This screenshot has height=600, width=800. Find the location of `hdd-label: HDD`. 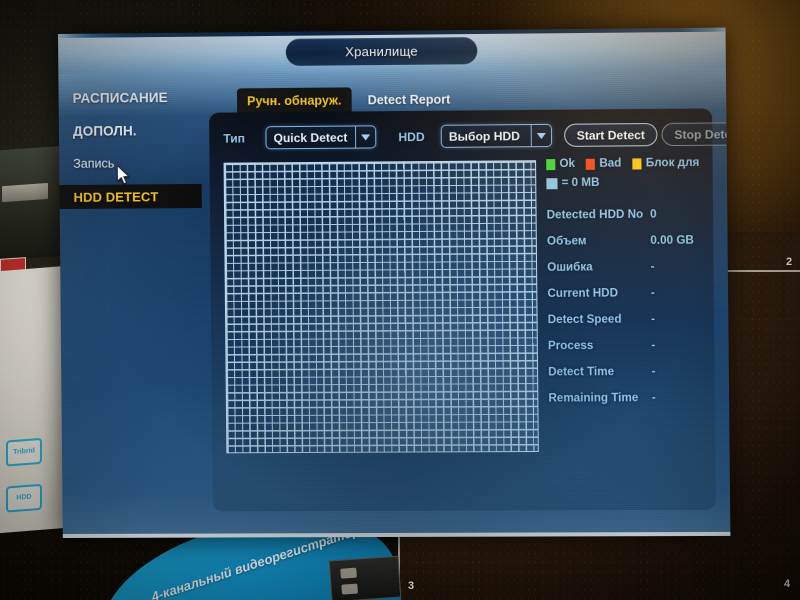

hdd-label: HDD is located at coordinates (411, 137).